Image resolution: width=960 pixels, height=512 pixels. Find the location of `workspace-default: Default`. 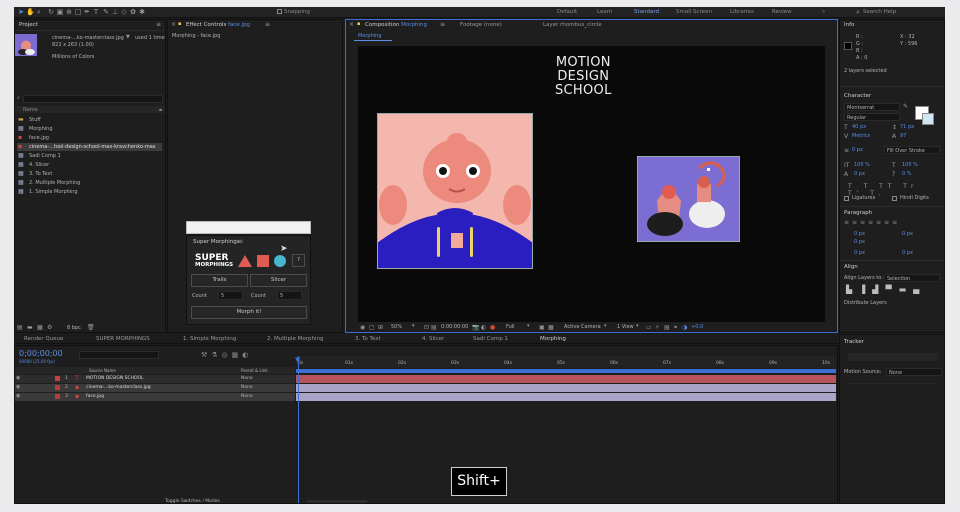

workspace-default: Default is located at coordinates (567, 12).